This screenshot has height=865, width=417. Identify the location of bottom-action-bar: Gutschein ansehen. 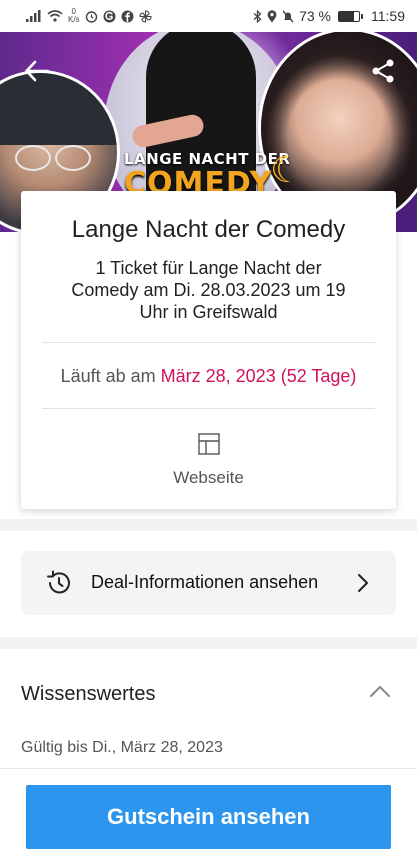
(208, 816).